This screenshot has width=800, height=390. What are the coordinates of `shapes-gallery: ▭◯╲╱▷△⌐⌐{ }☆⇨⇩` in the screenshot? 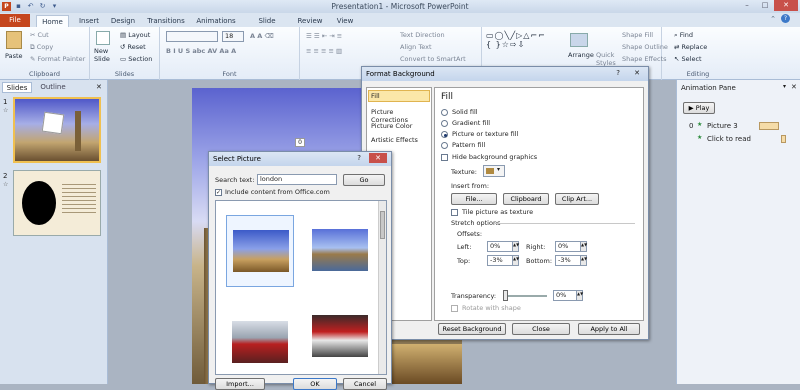 It's located at (516, 40).